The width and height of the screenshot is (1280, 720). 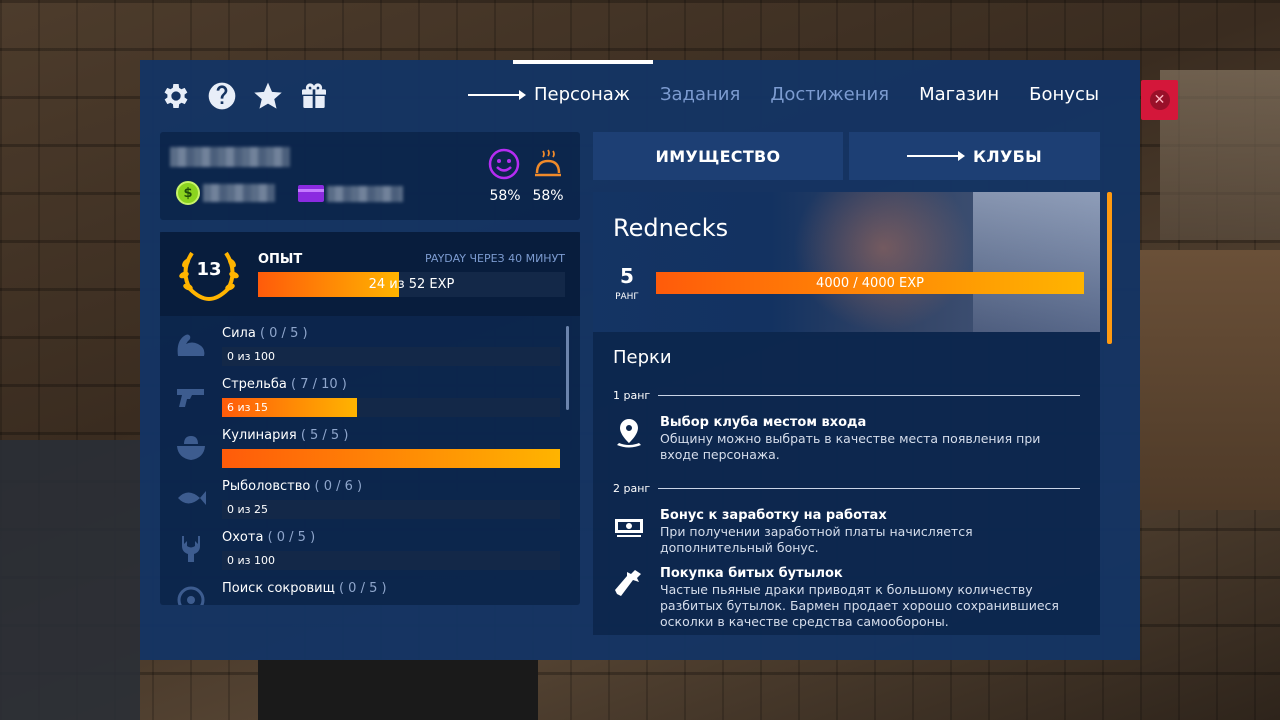 What do you see at coordinates (311, 193) in the screenshot?
I see `bank-card-icon` at bounding box center [311, 193].